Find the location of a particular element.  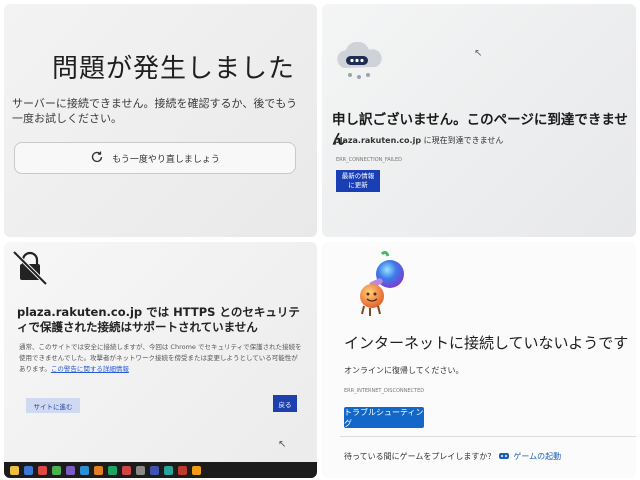

offline-subtitle: オンラインに復帰してください。 is located at coordinates (404, 370).